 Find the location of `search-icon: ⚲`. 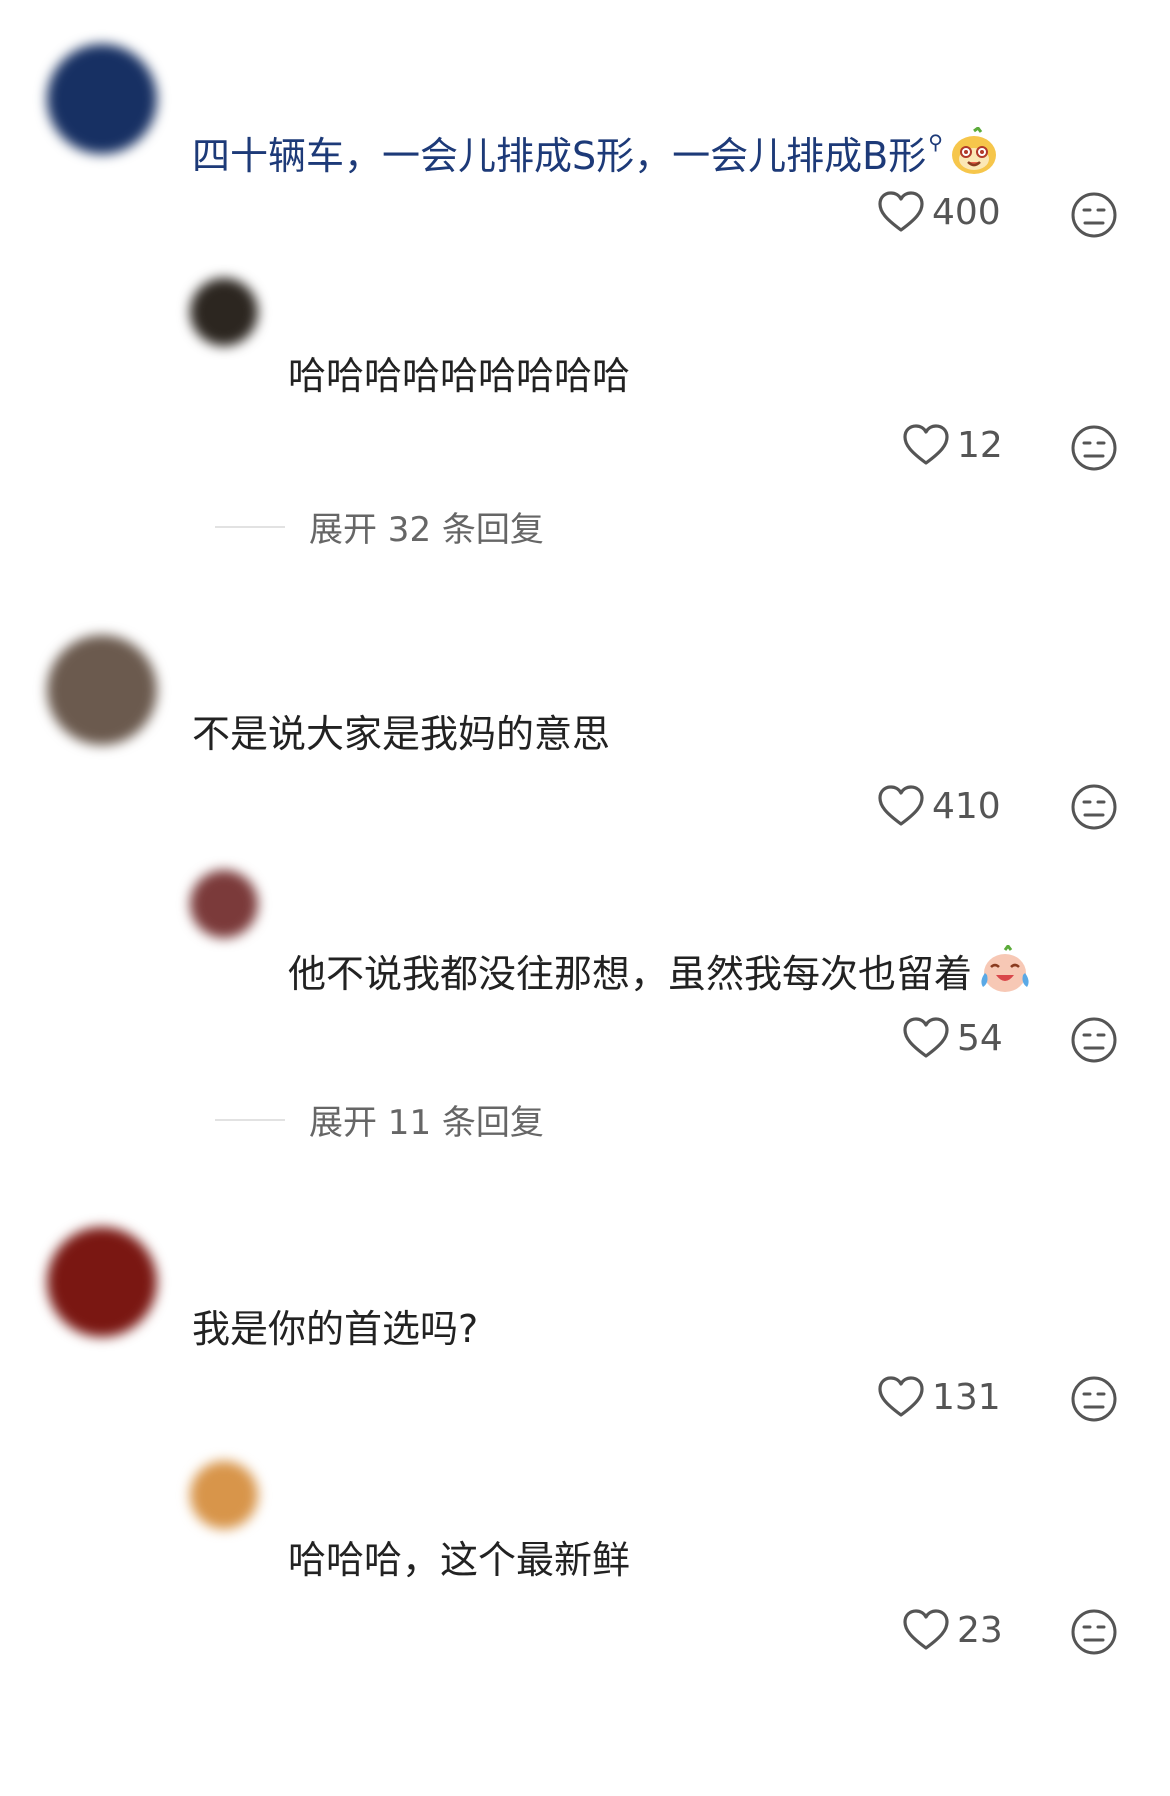

search-icon: ⚲ is located at coordinates (935, 142).